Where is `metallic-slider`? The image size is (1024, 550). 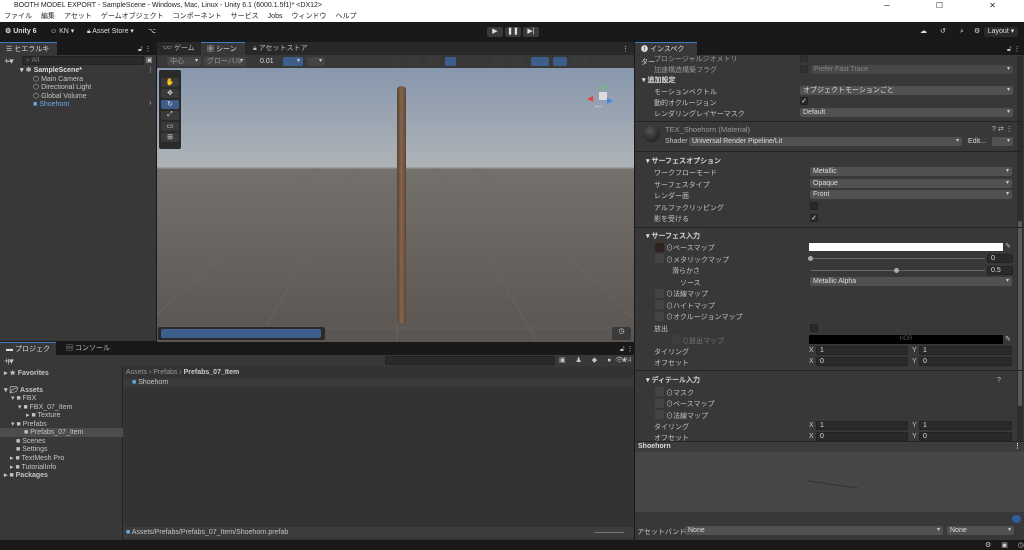
metallic-slider is located at coordinates (898, 258).